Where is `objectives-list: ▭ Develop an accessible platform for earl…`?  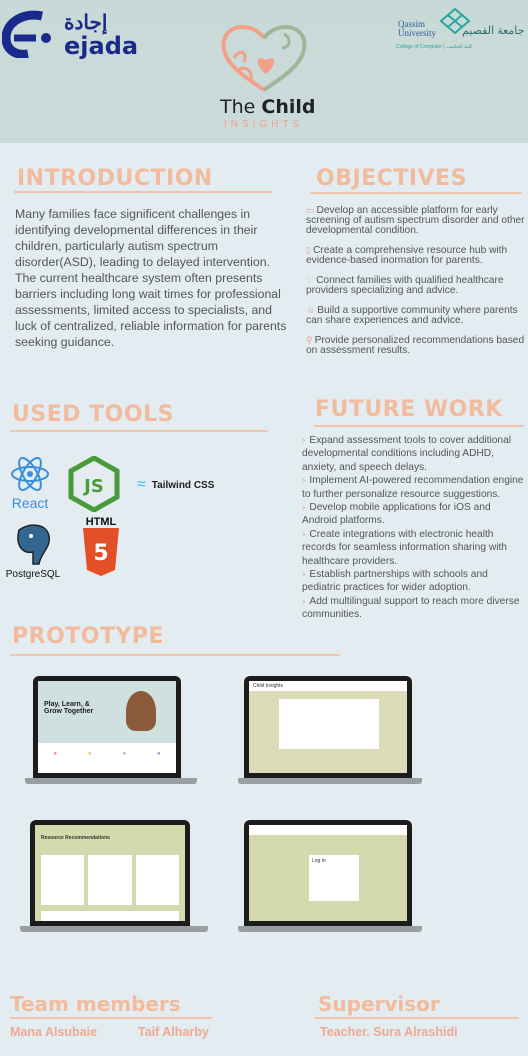
objectives-list: ▭ Develop an accessible platform for earl… is located at coordinates (417, 285).